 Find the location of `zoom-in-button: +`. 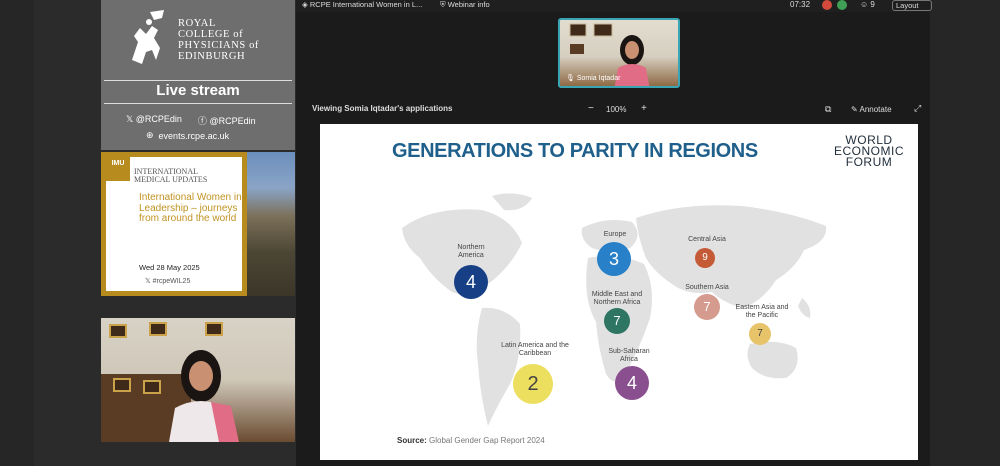

zoom-in-button: + is located at coordinates (644, 108).